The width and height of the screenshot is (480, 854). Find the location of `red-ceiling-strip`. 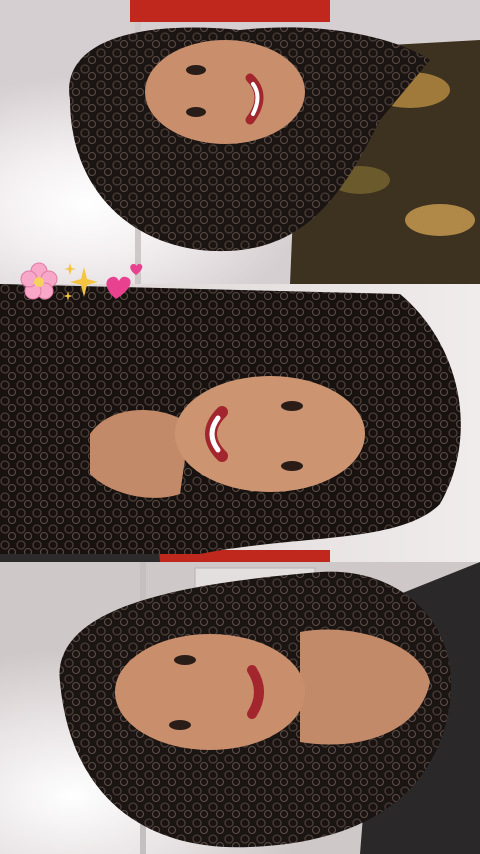

red-ceiling-strip is located at coordinates (230, 11).